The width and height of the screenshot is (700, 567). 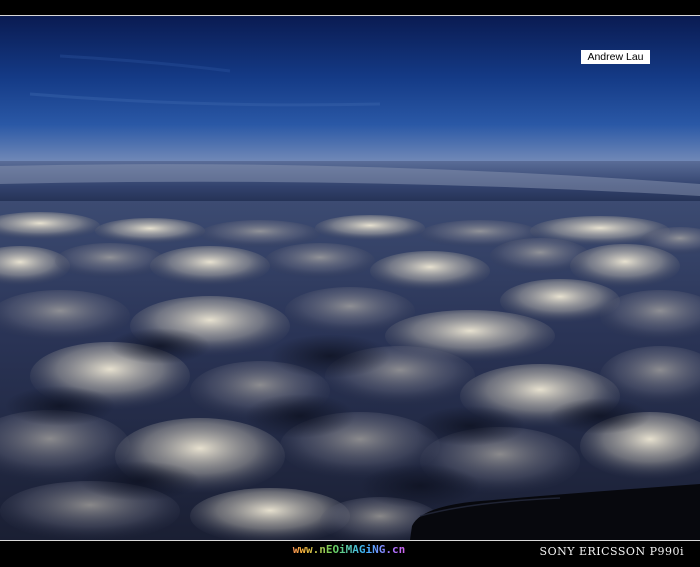 I want to click on photographer-credit-label: Andrew Lau, so click(x=615, y=57).